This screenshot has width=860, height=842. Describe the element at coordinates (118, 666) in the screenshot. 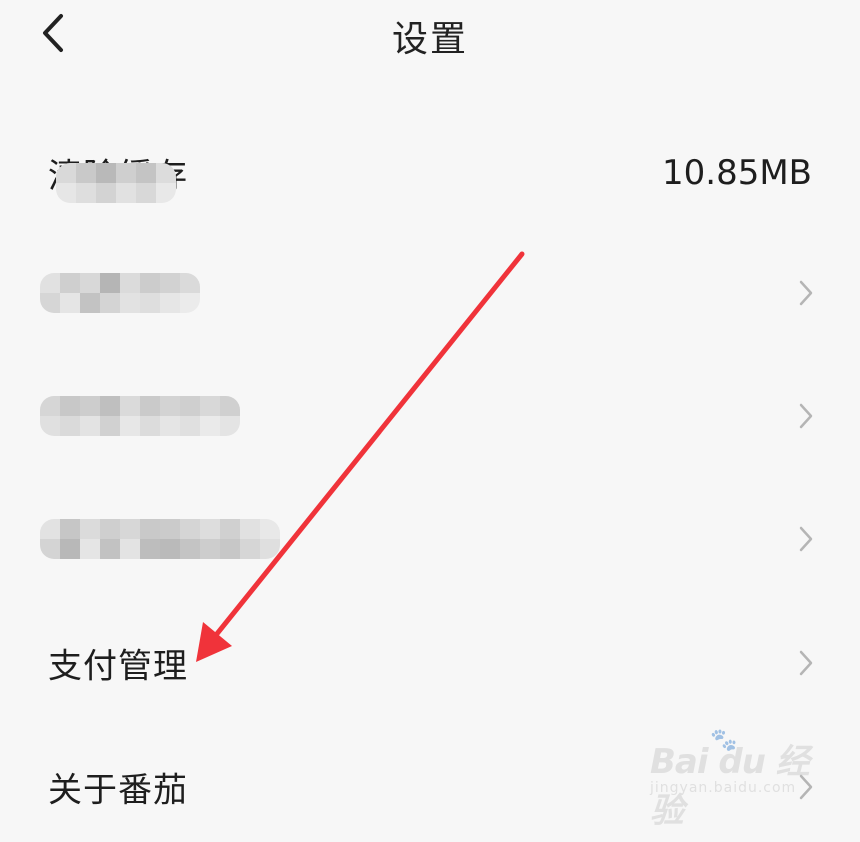

I see `setting-label: 支付管理` at that location.